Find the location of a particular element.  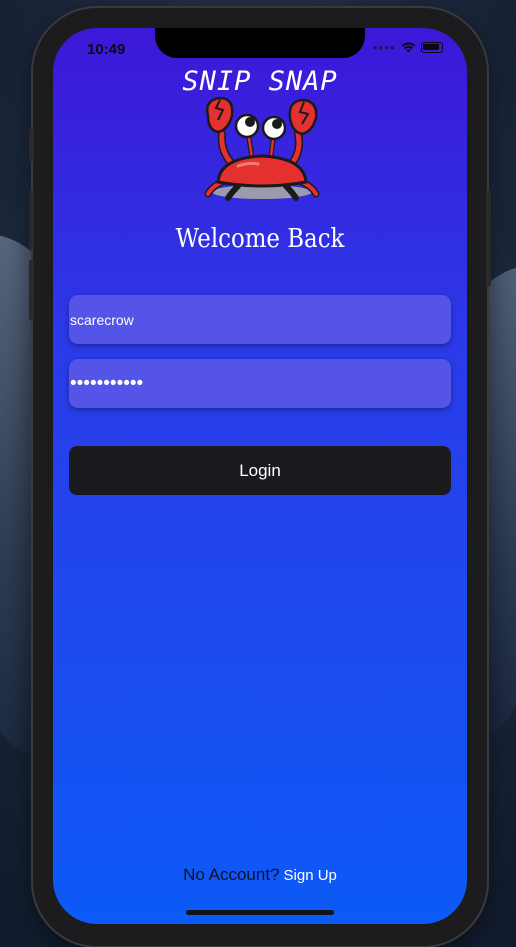

status-time: 10:49 is located at coordinates (106, 49).